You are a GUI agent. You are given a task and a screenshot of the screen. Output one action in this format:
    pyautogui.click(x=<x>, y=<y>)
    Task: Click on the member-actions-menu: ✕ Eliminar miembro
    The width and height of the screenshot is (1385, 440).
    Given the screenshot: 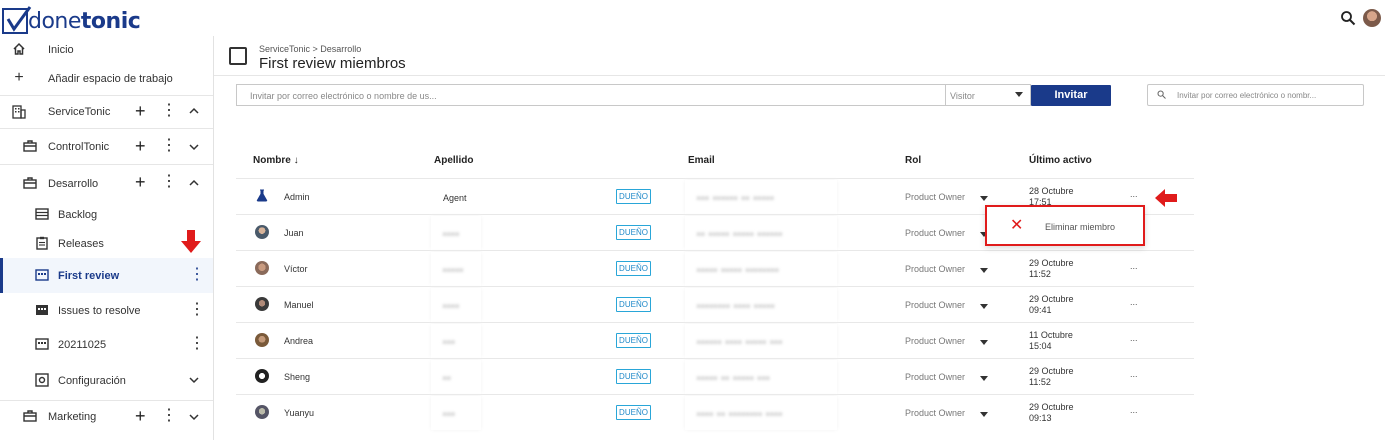 What is the action you would take?
    pyautogui.click(x=1065, y=225)
    